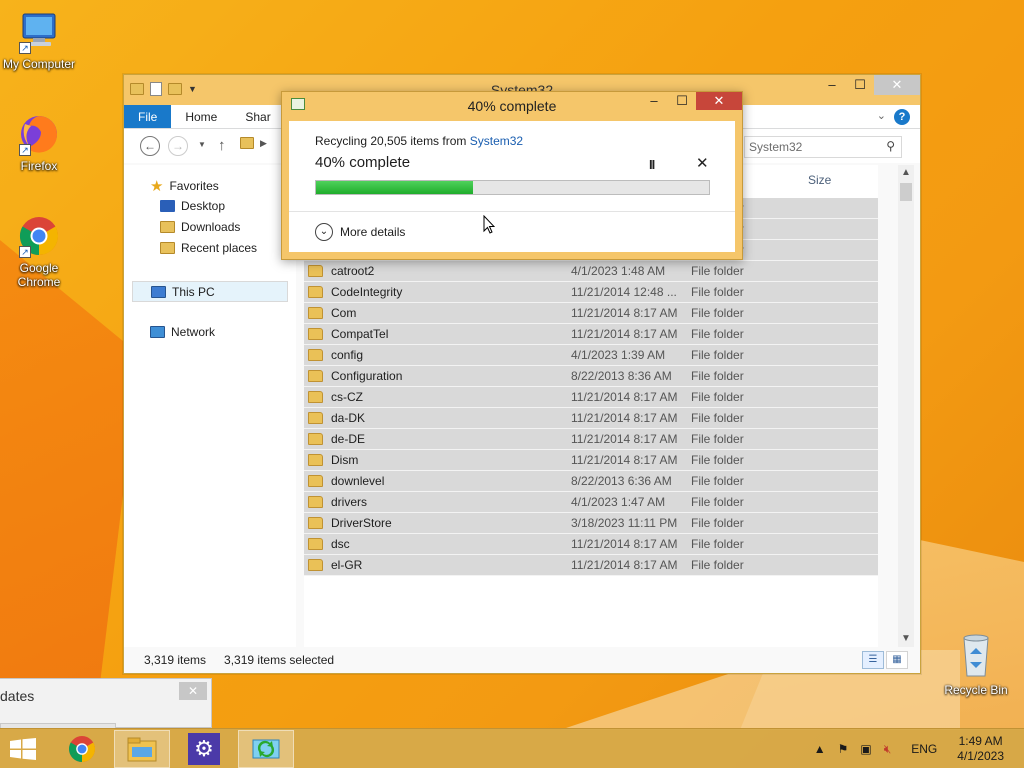 The height and width of the screenshot is (768, 1024). Describe the element at coordinates (367, 292) in the screenshot. I see `file-name: CodeIntegrity` at that location.